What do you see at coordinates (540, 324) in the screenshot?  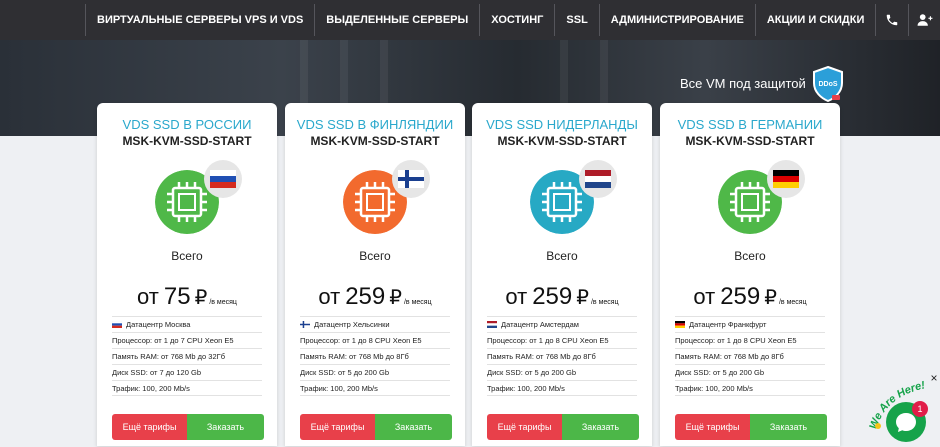 I see `spec-text: Датацентр Амстердам` at bounding box center [540, 324].